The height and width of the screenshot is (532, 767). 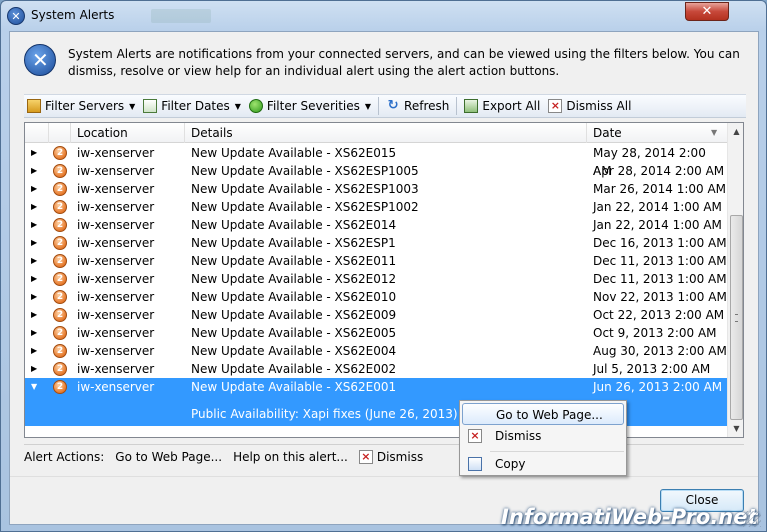 What do you see at coordinates (660, 261) in the screenshot?
I see `row-date: Dec 11, 2013 1:00 AM` at bounding box center [660, 261].